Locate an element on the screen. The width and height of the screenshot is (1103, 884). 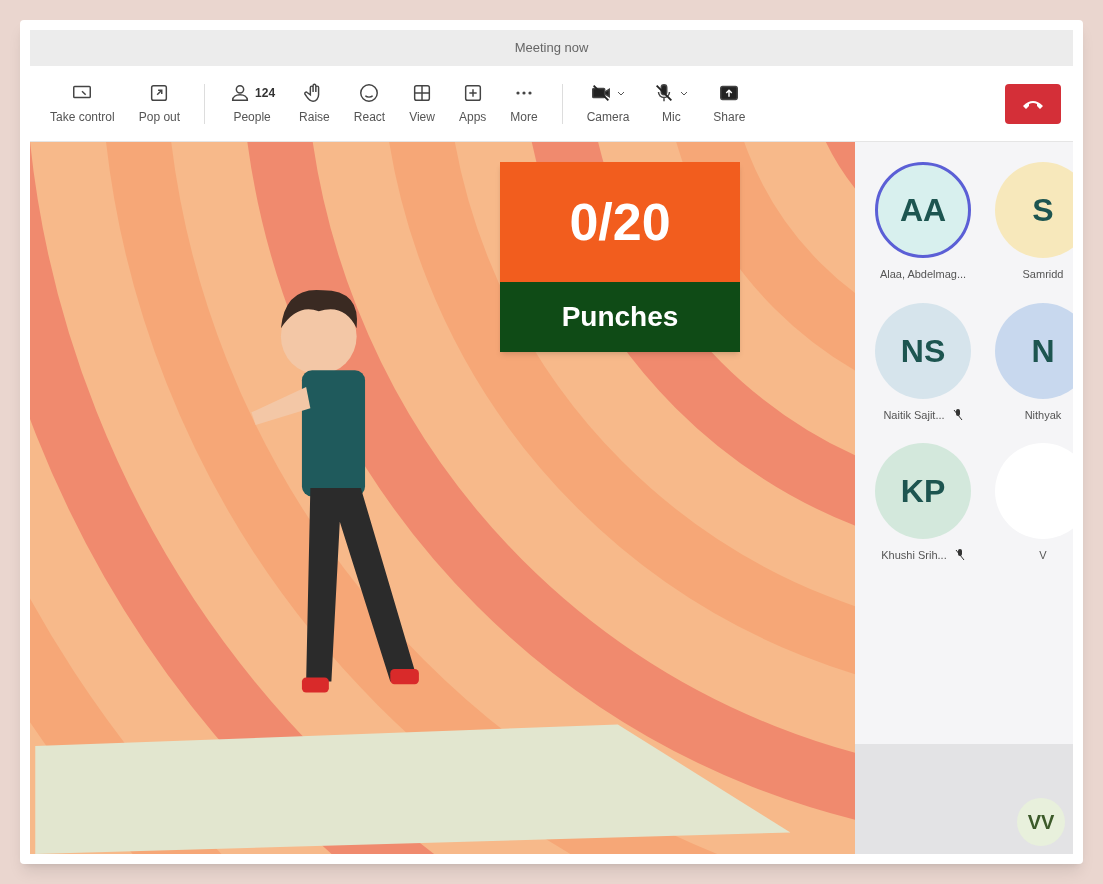
toolbar-button: 124 People is located at coordinates (252, 103).